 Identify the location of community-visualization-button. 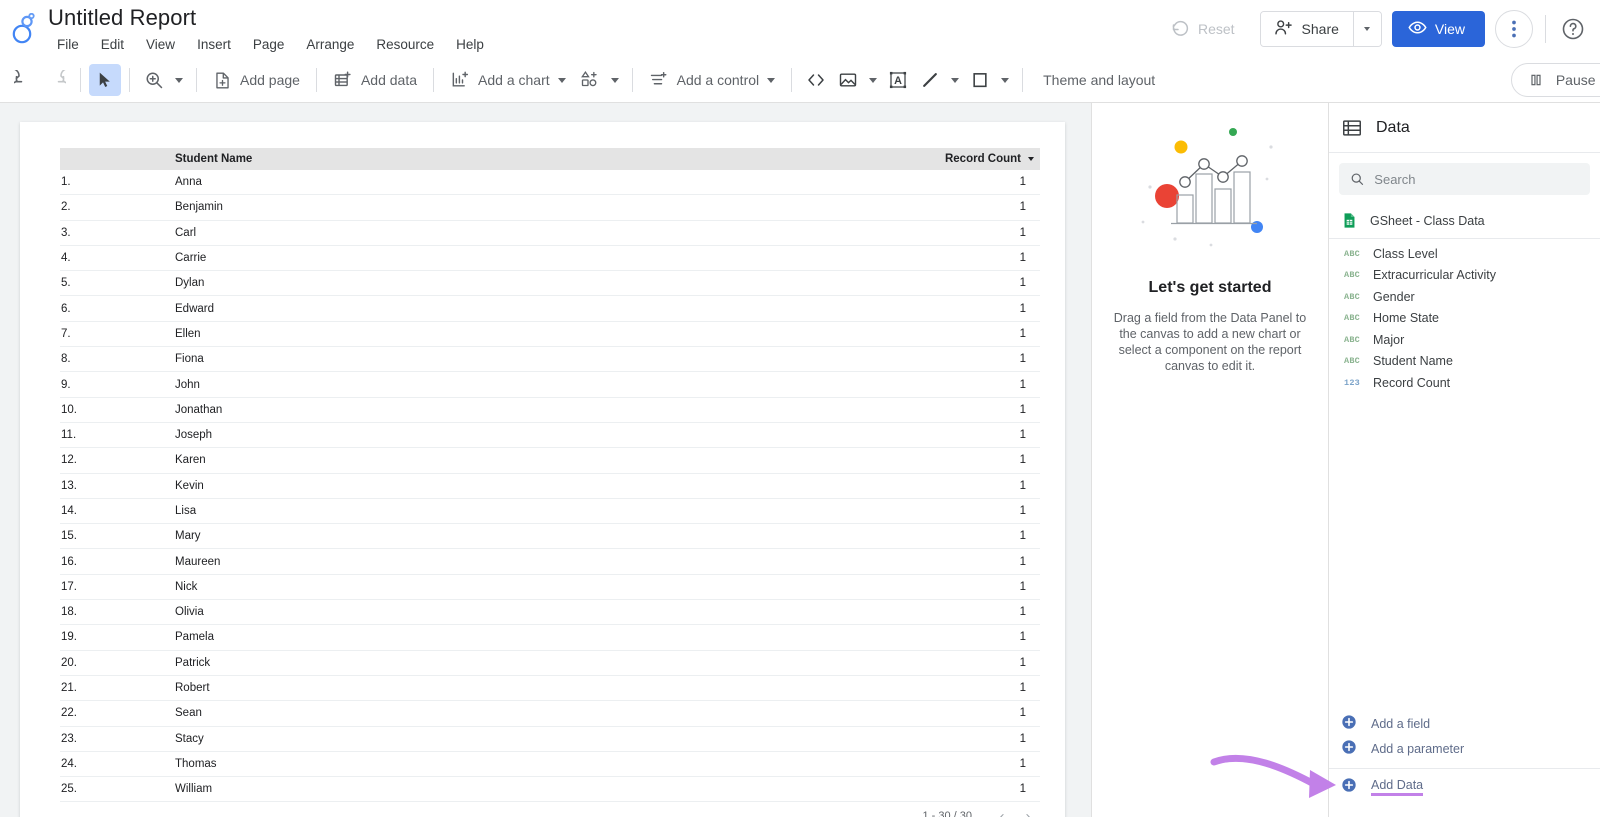
(590, 80).